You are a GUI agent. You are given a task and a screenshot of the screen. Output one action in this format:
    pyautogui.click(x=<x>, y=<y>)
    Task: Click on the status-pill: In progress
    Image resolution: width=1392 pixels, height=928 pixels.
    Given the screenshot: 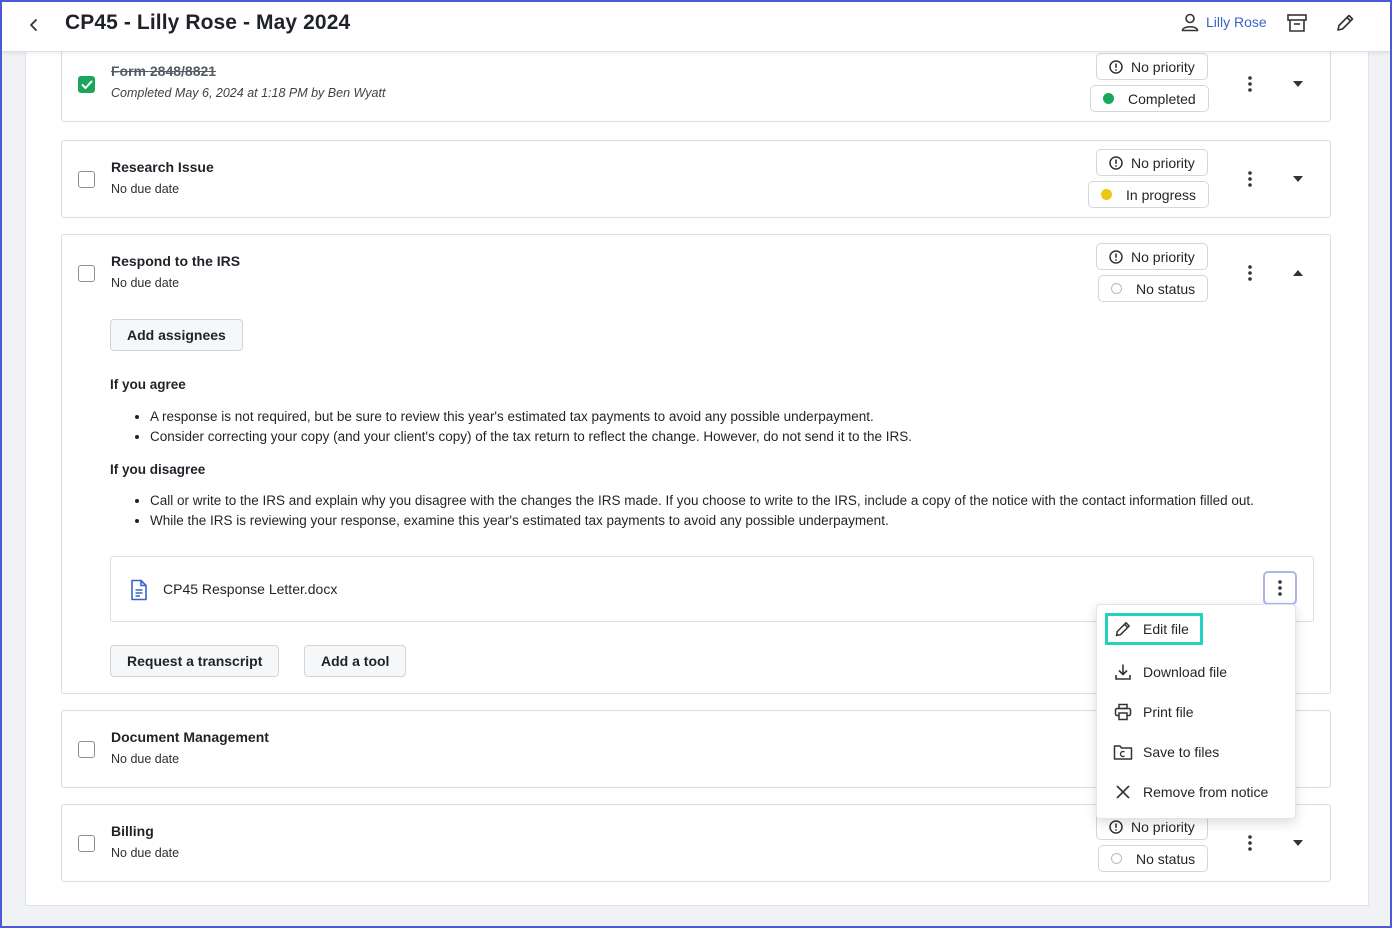 What is the action you would take?
    pyautogui.click(x=1149, y=194)
    